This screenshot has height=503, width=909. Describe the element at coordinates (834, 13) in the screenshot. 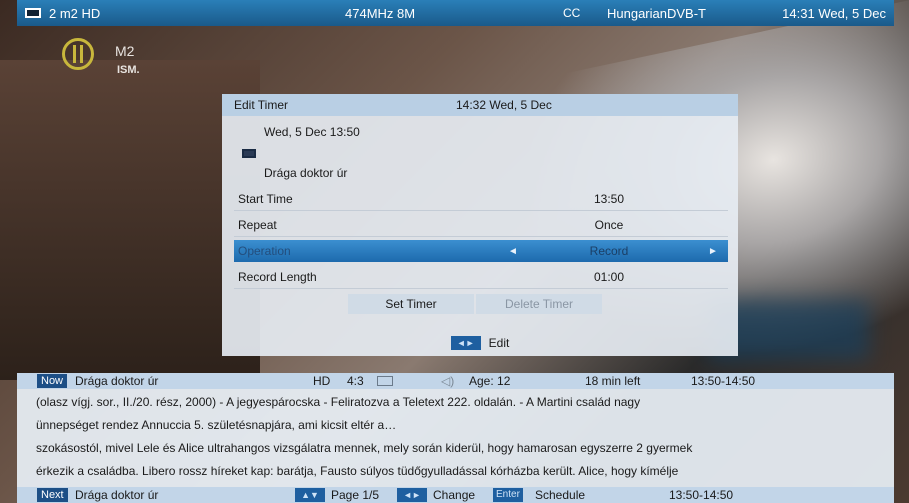

I see `clock: 14:31 Wed, 5 Dec` at that location.